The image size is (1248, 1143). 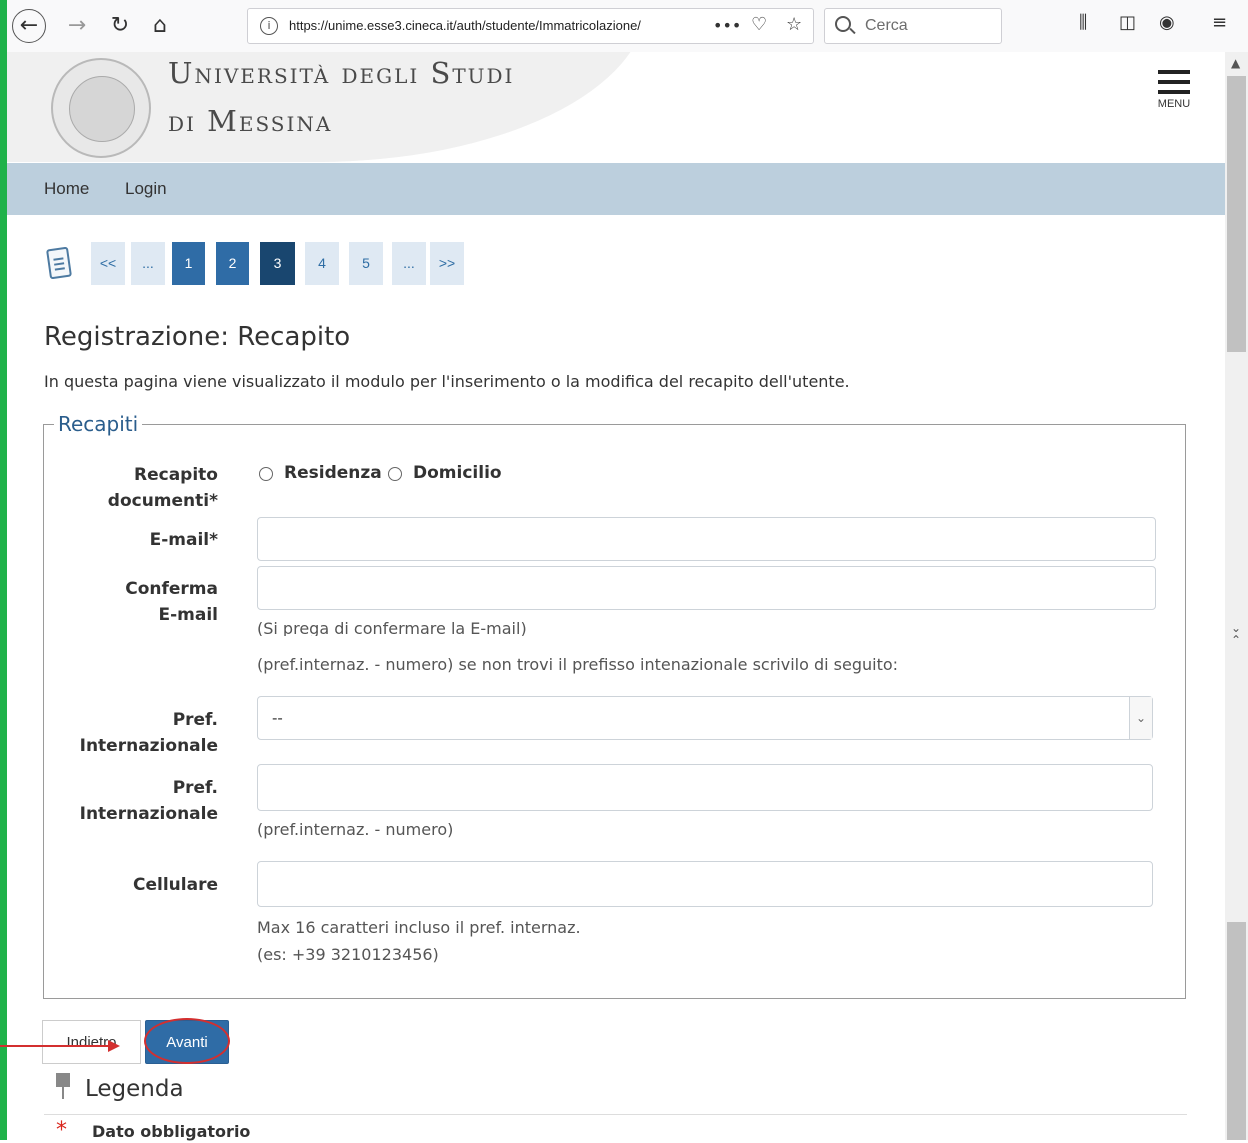 I want to click on left-green-bar, so click(x=3, y=570).